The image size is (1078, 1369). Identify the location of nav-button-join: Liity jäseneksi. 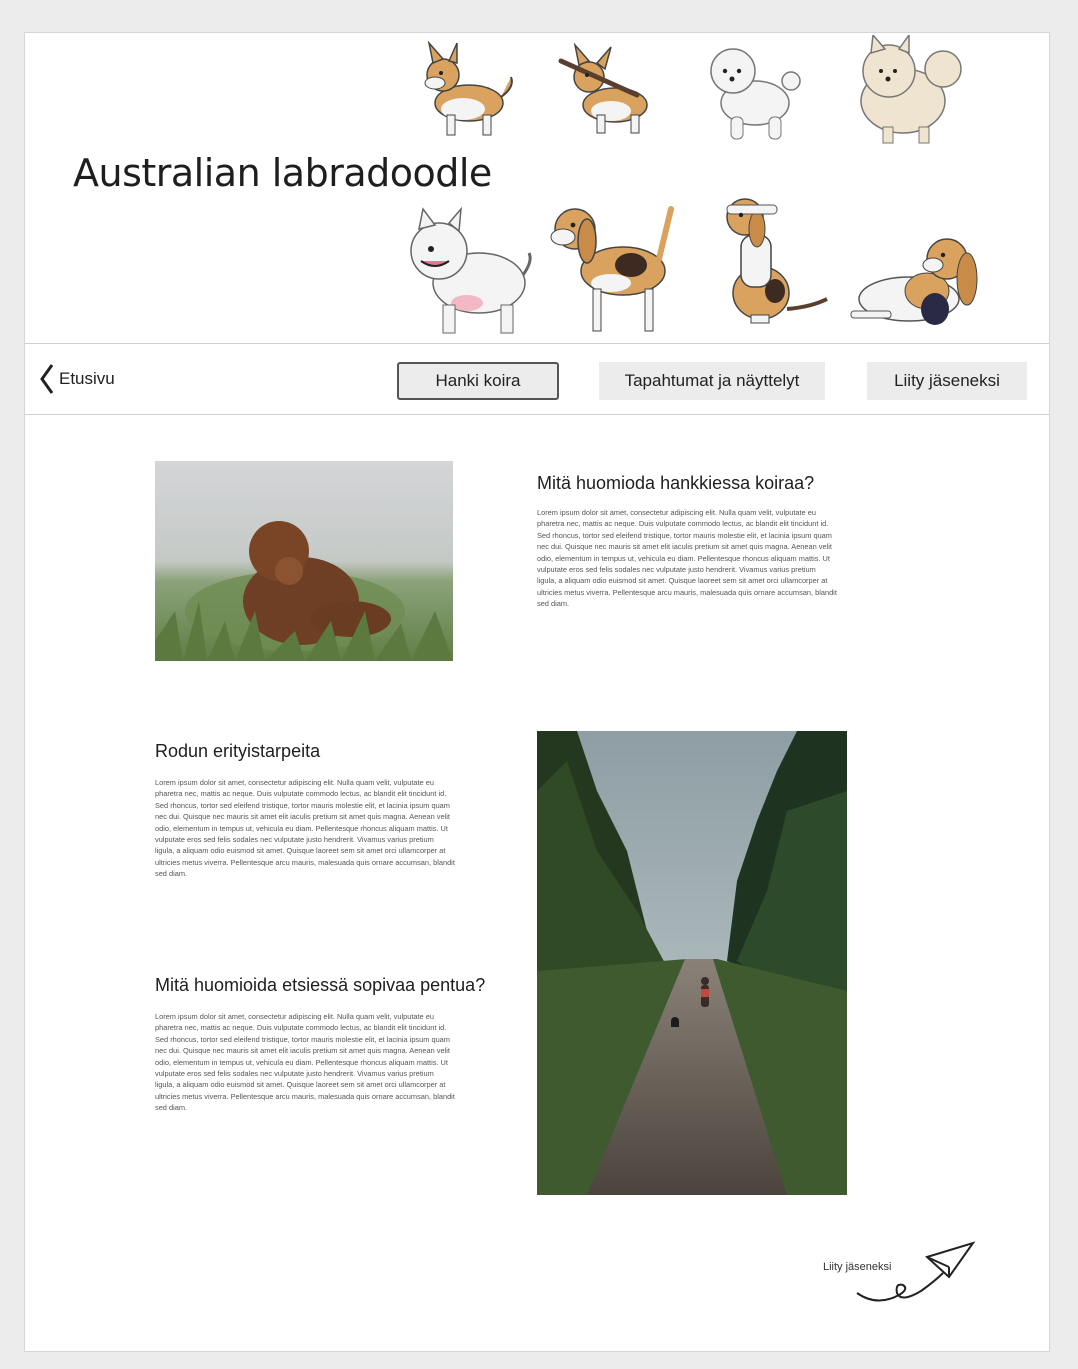
(947, 381).